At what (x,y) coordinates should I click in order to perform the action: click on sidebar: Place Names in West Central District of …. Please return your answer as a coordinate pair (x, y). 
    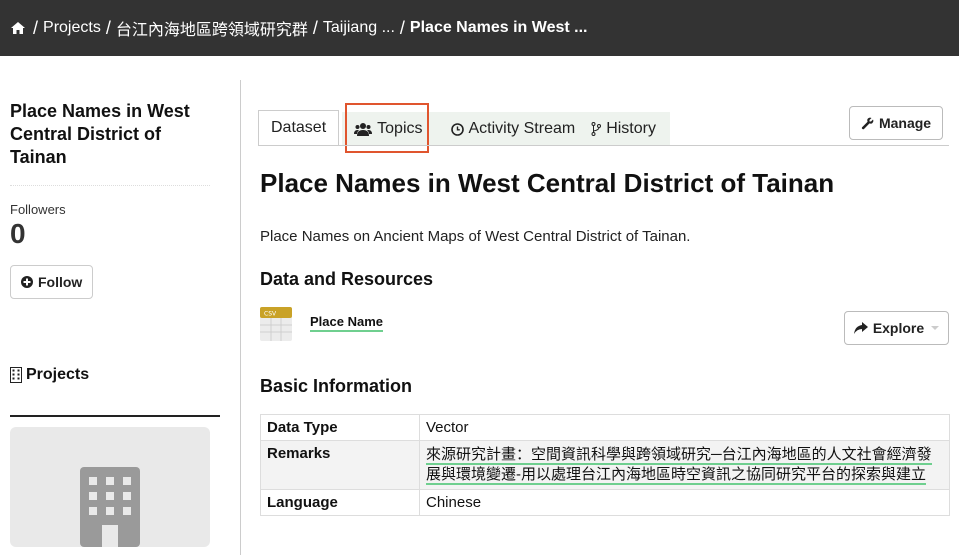
    Looking at the image, I should click on (110, 199).